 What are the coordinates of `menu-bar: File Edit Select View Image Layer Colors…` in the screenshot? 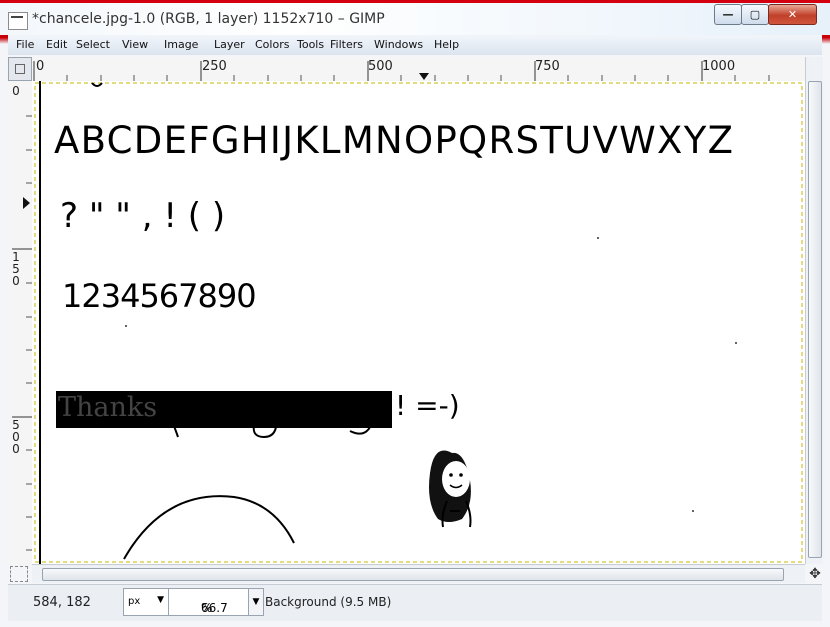 It's located at (415, 45).